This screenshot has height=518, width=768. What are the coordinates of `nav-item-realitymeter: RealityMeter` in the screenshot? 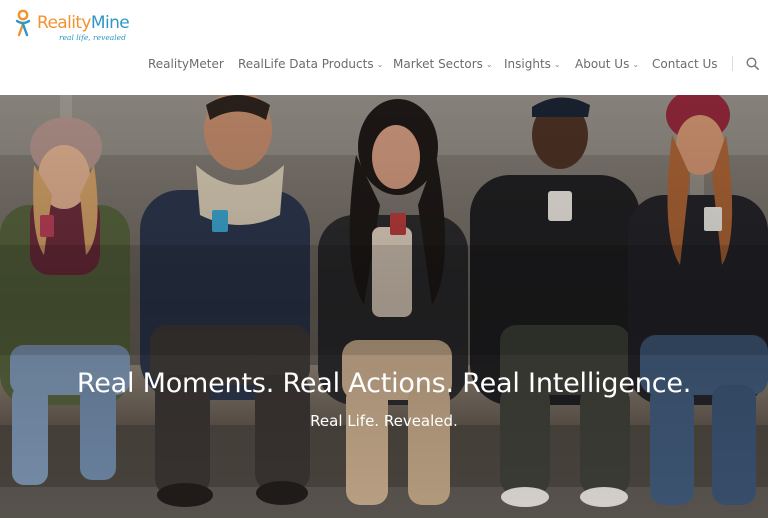 It's located at (186, 64).